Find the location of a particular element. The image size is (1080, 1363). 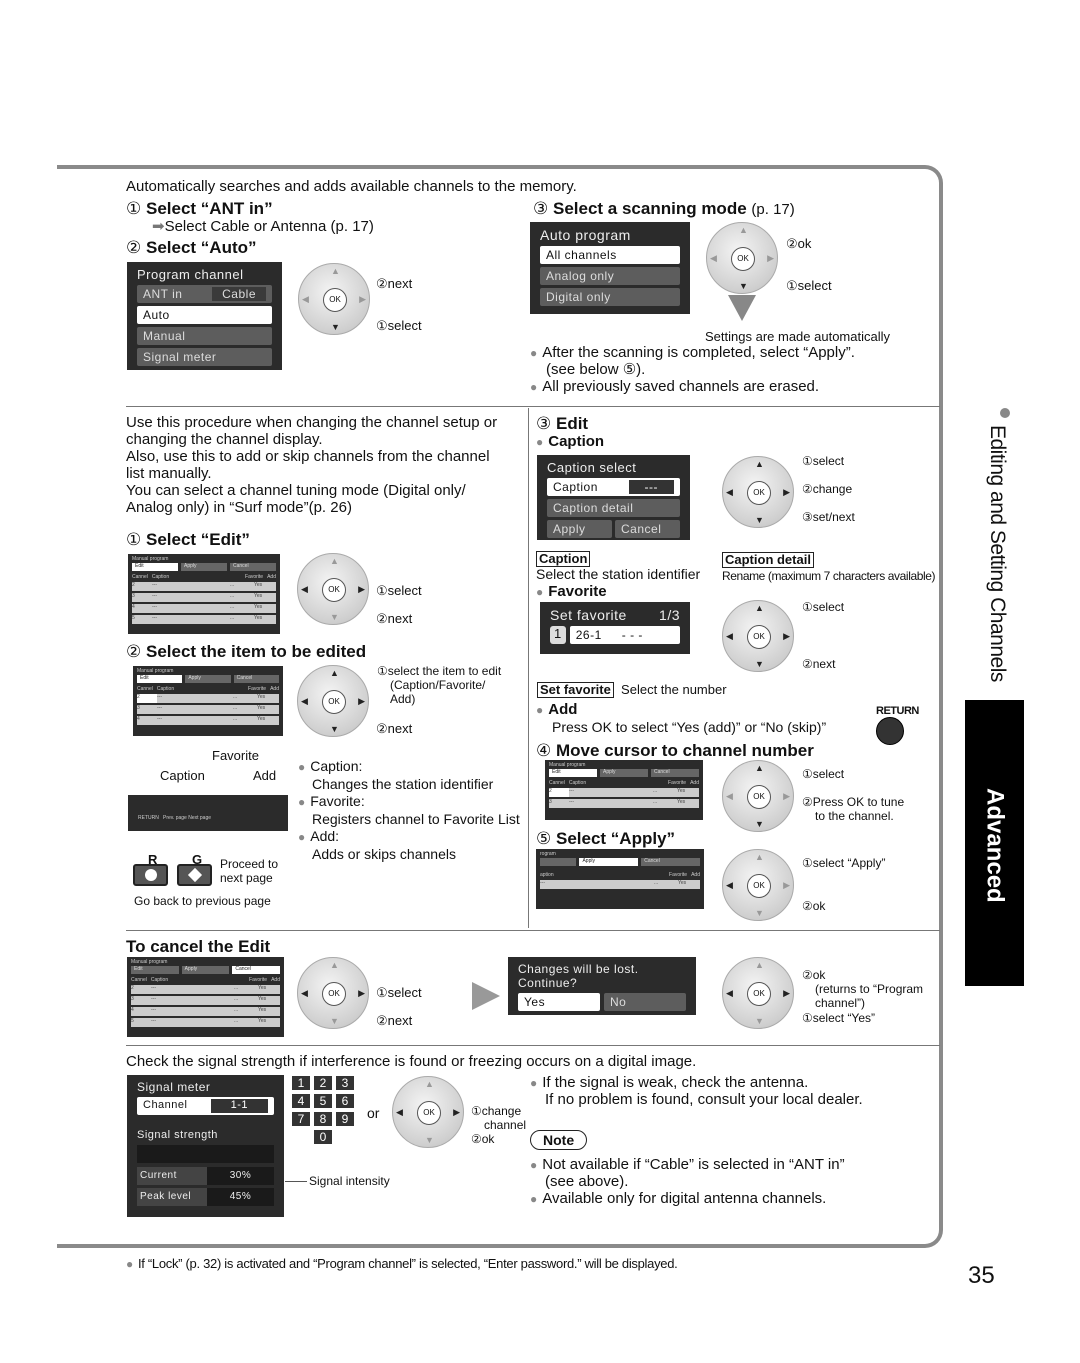

pad-label-next: ②next is located at coordinates (819, 664).